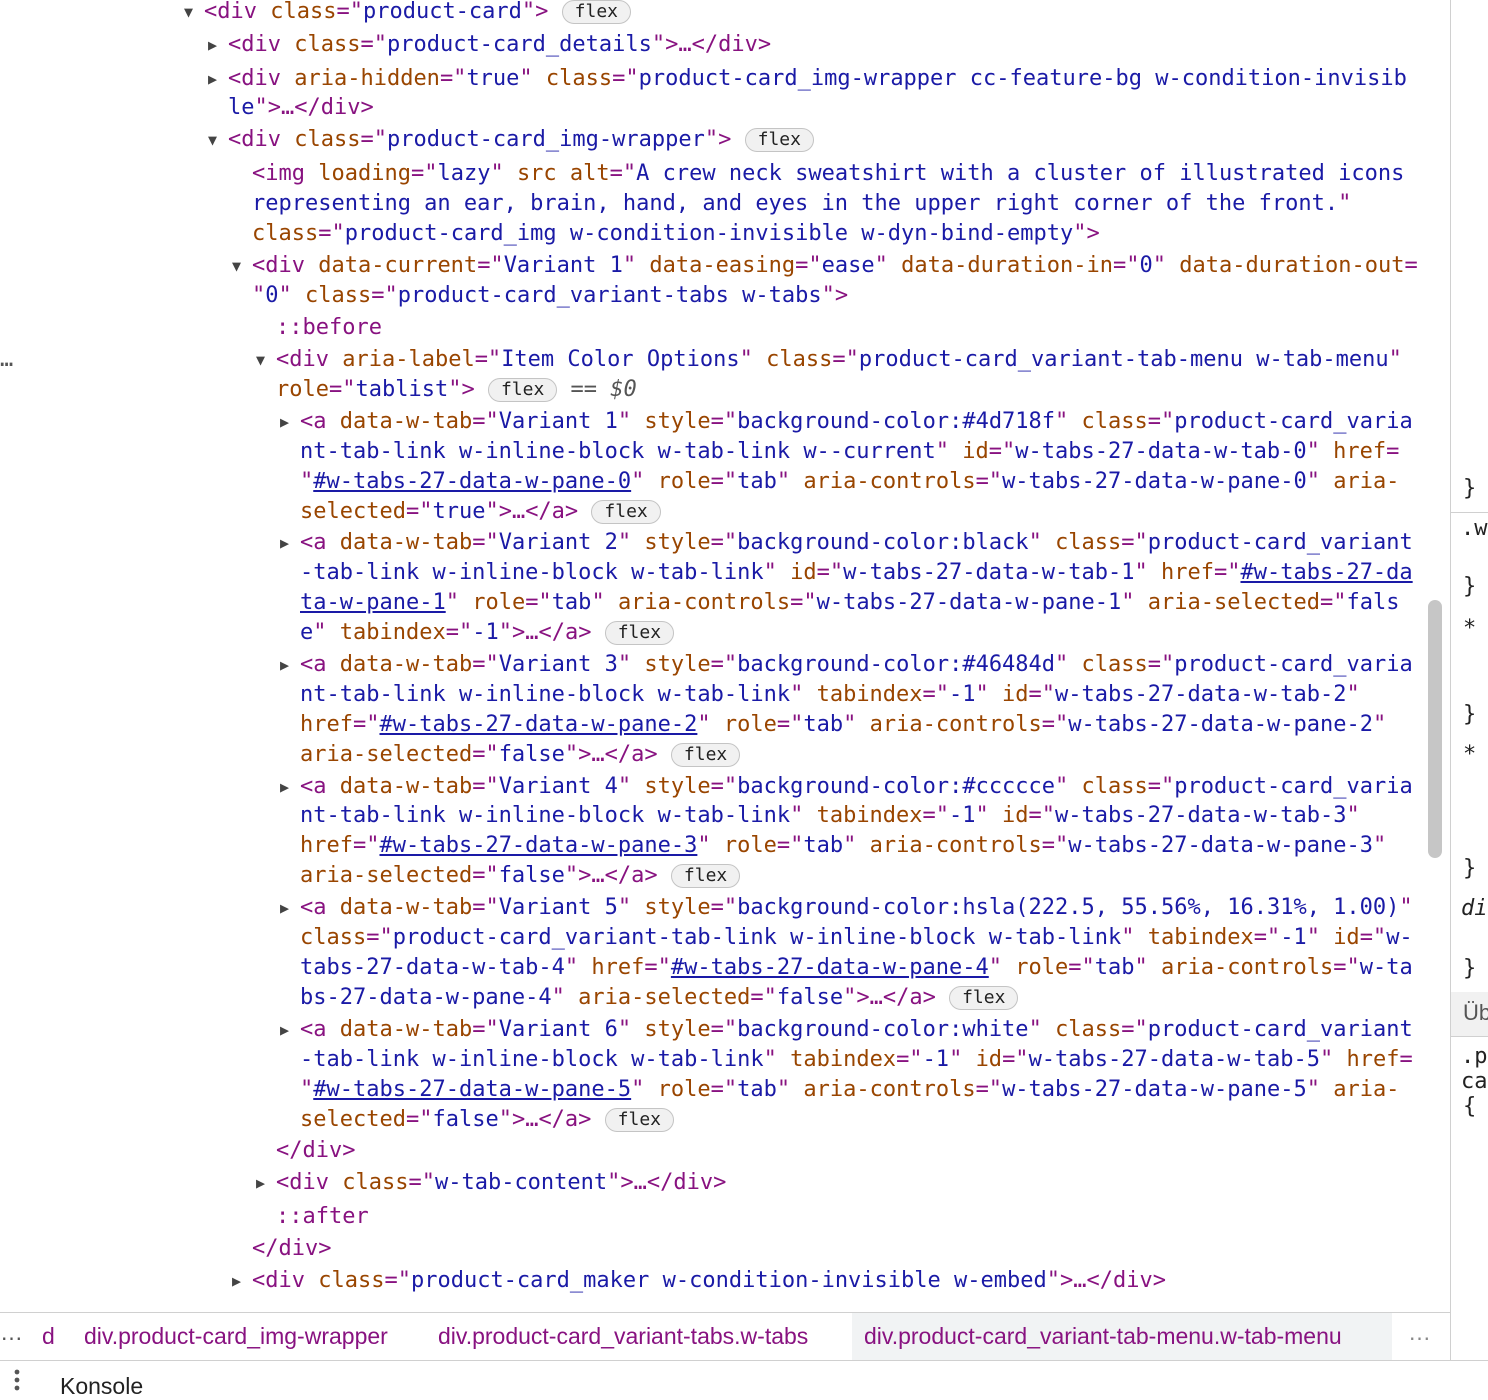 The width and height of the screenshot is (1488, 1400). Describe the element at coordinates (402, 389) in the screenshot. I see `attr-value: tablist` at that location.